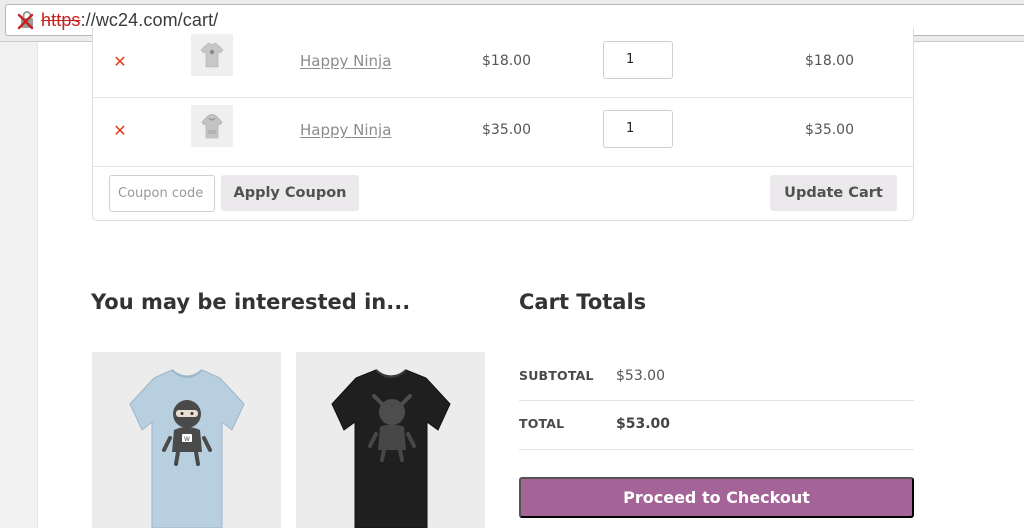  What do you see at coordinates (149, 19) in the screenshot?
I see `url-path: ://wc24.com/cart/` at bounding box center [149, 19].